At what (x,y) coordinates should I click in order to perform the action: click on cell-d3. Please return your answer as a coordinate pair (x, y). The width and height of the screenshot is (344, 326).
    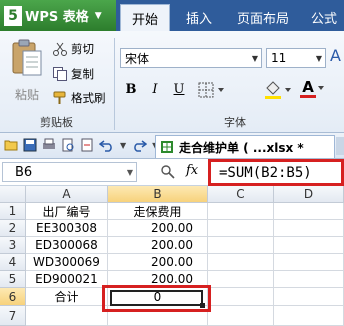
    Looking at the image, I should click on (309, 245).